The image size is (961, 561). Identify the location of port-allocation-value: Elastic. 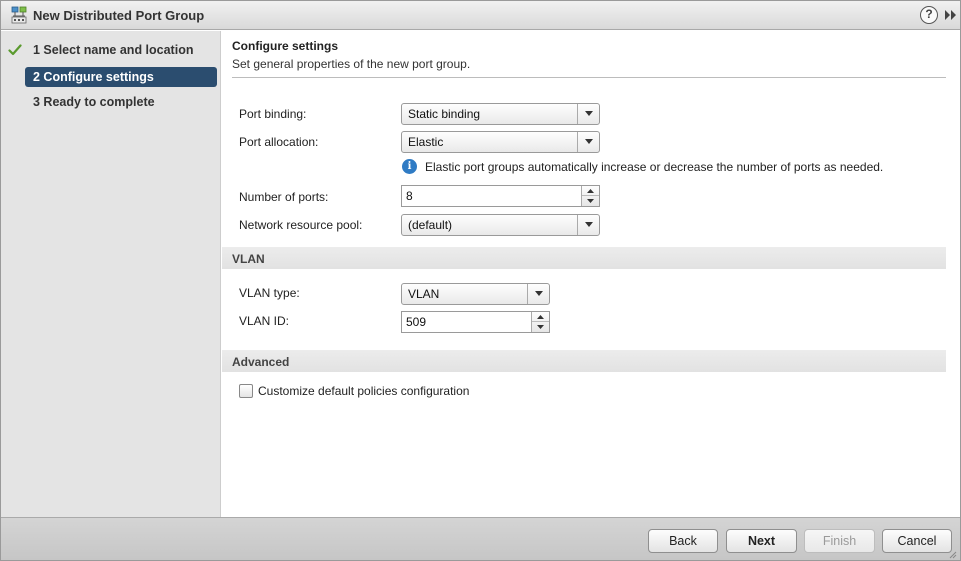
(426, 142).